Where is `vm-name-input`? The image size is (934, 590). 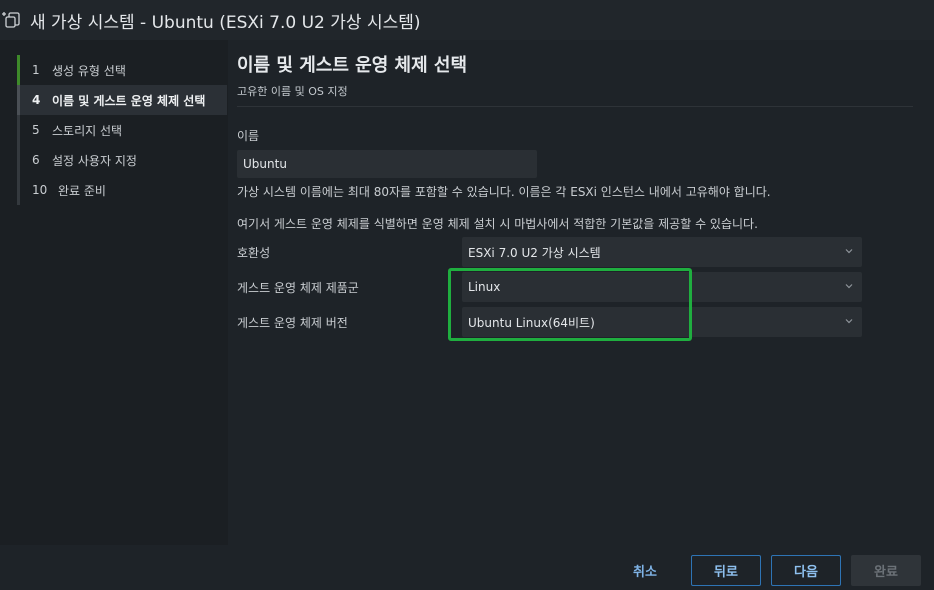
vm-name-input is located at coordinates (387, 164).